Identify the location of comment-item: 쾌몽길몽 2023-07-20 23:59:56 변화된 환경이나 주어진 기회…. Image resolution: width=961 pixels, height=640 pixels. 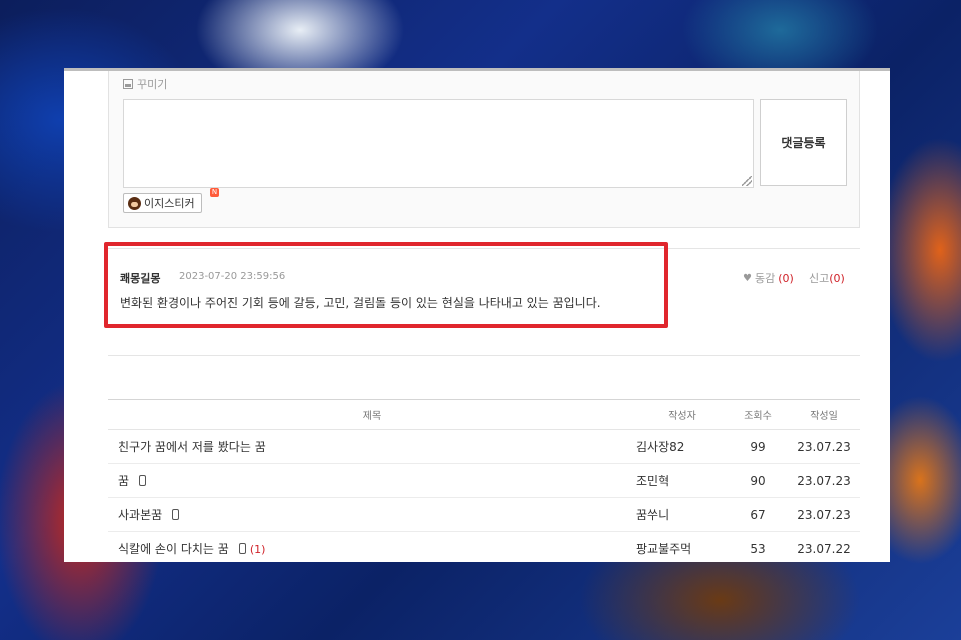
(484, 302).